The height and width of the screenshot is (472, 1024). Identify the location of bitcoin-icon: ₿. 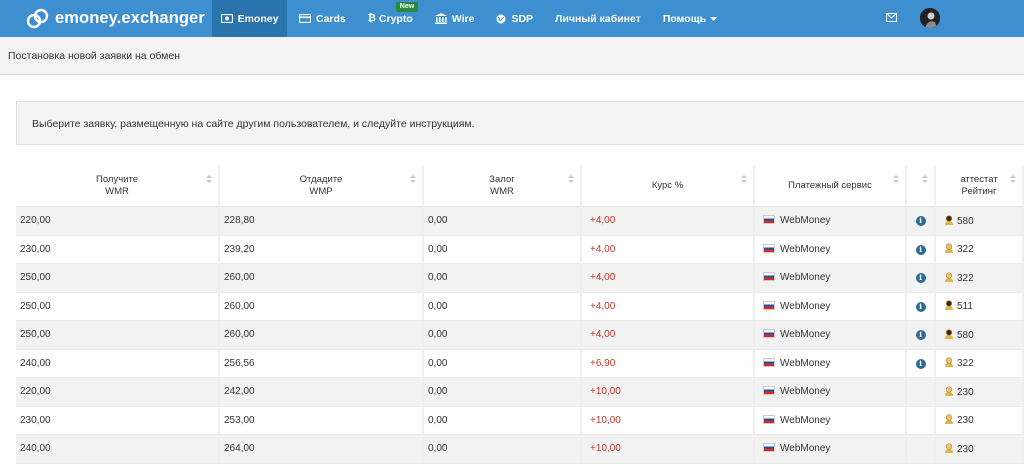
(371, 18).